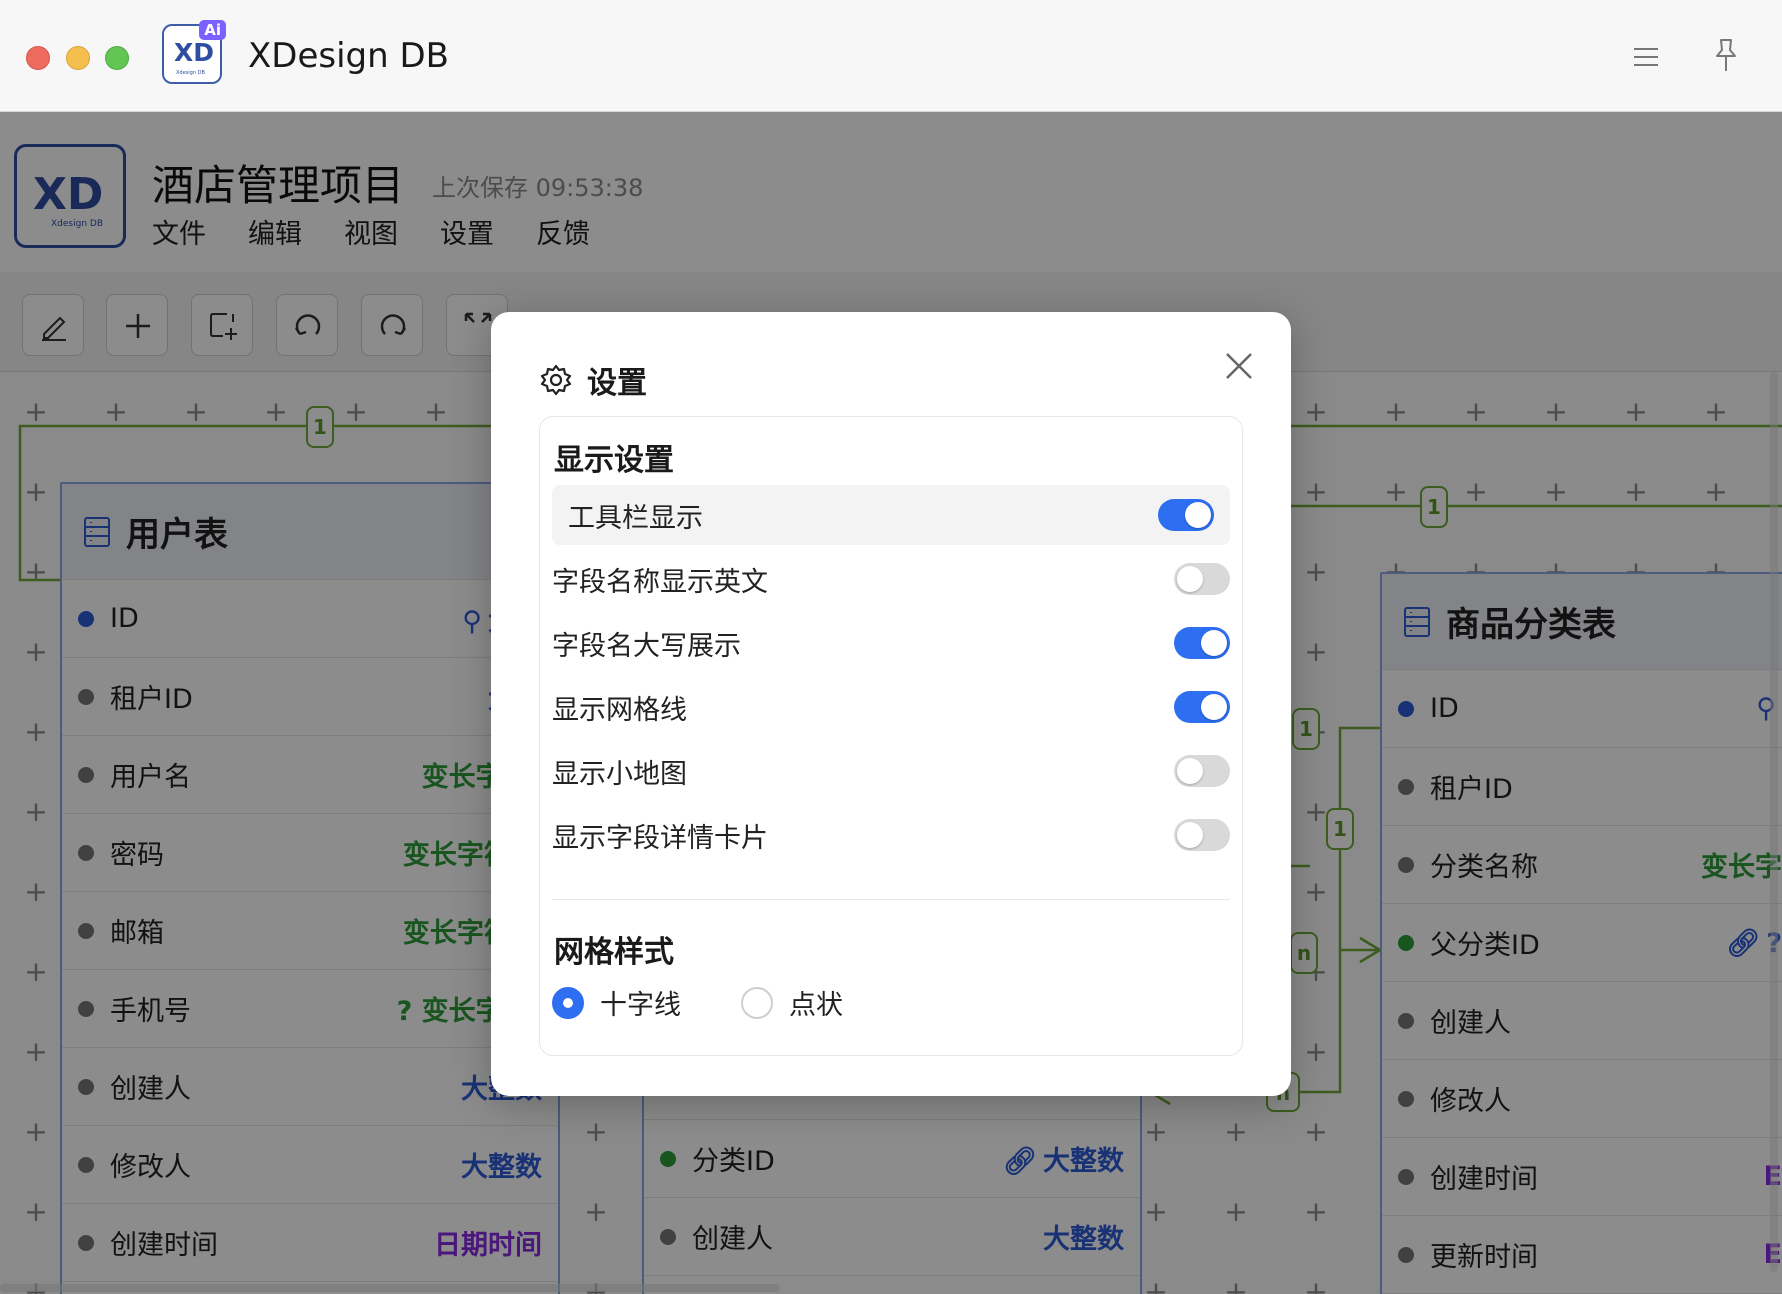 This screenshot has width=1782, height=1294. I want to click on divider, so click(891, 899).